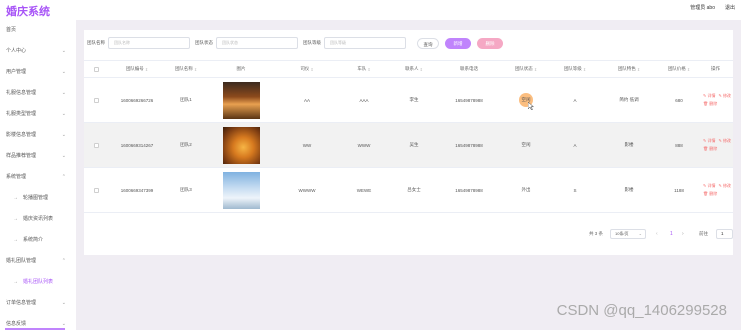  What do you see at coordinates (186, 189) in the screenshot?
I see `cell-name: 团队3` at bounding box center [186, 189].